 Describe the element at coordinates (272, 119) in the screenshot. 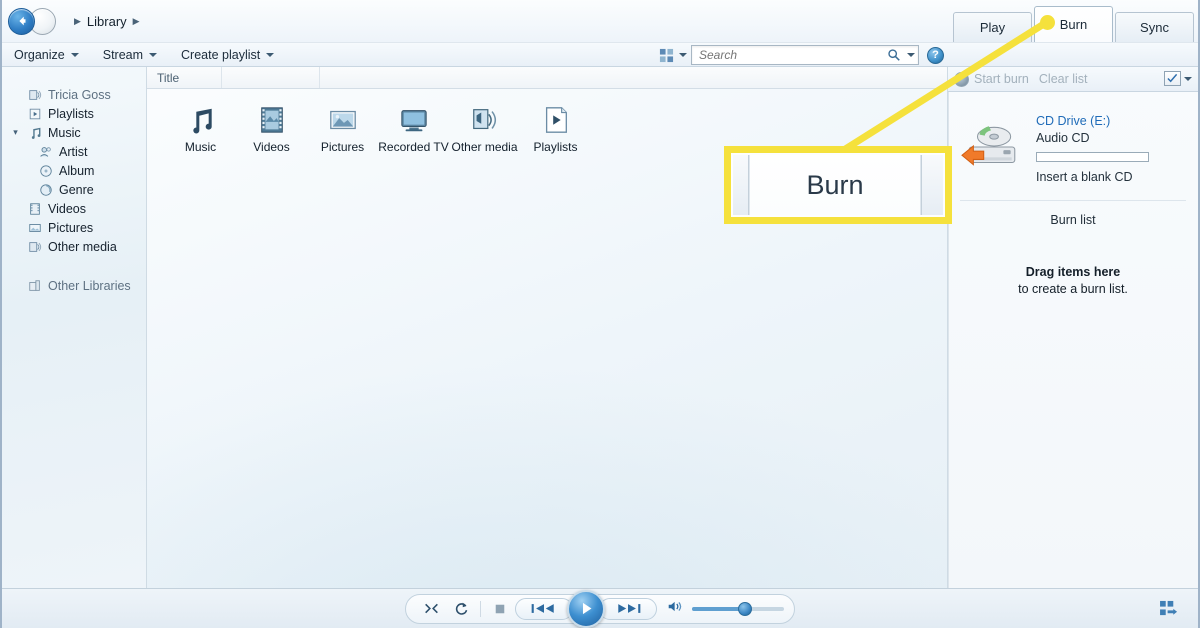

I see `film-strip-icon` at that location.